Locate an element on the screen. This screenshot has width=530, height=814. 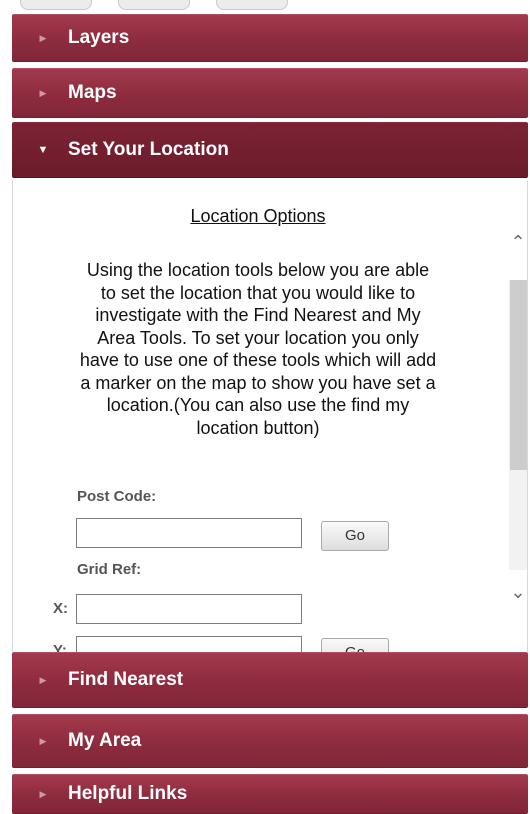
grid-ref-label: Grid Ref: is located at coordinates (109, 569).